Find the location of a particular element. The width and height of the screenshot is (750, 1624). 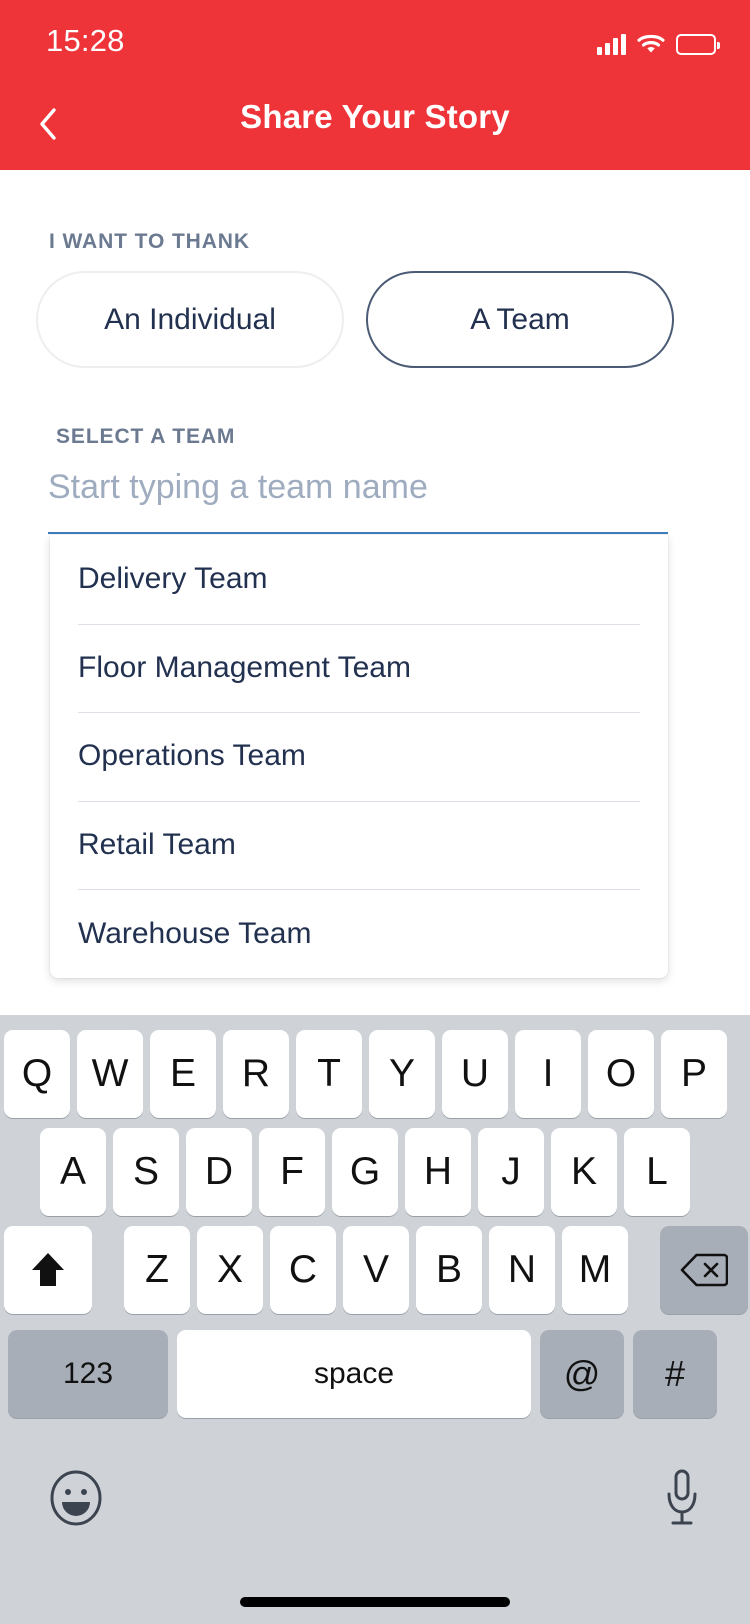

key-y: Y is located at coordinates (402, 1074).